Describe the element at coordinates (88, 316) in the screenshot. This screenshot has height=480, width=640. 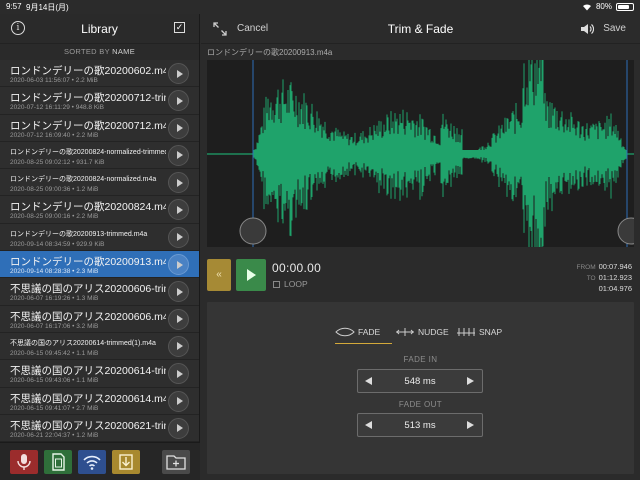
I see `file-name: 不思議の国のアリス20200606.m4a` at that location.